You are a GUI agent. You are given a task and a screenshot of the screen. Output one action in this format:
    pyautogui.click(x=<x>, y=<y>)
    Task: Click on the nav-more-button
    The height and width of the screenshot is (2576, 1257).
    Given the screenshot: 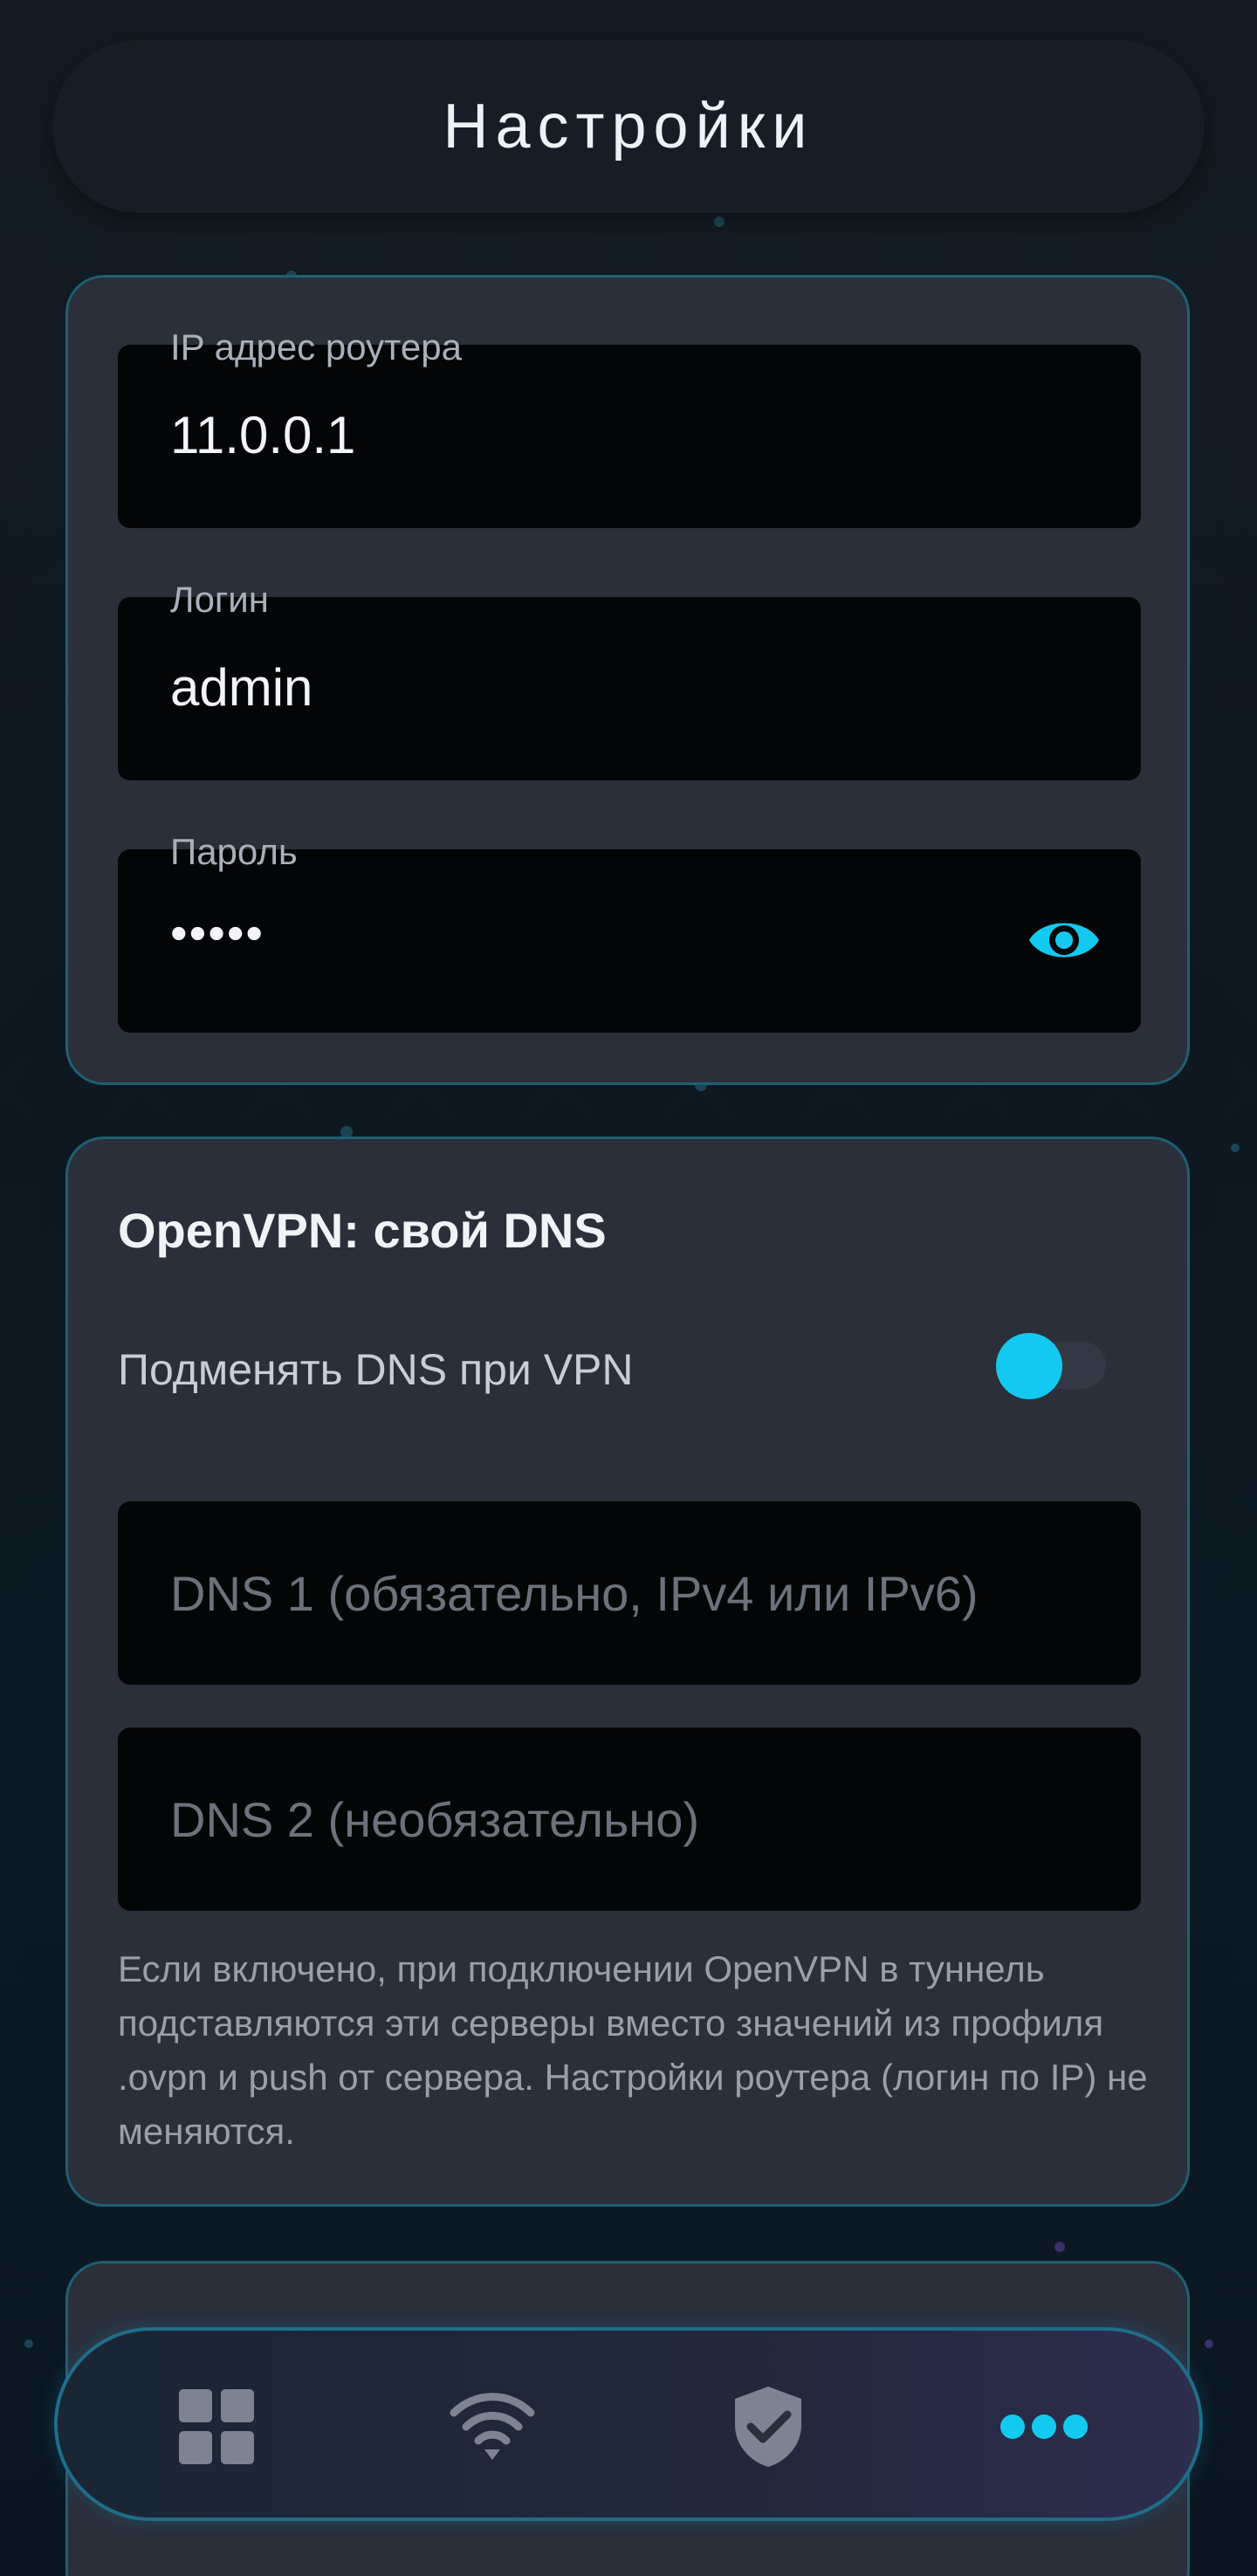 What is the action you would take?
    pyautogui.click(x=1044, y=2427)
    